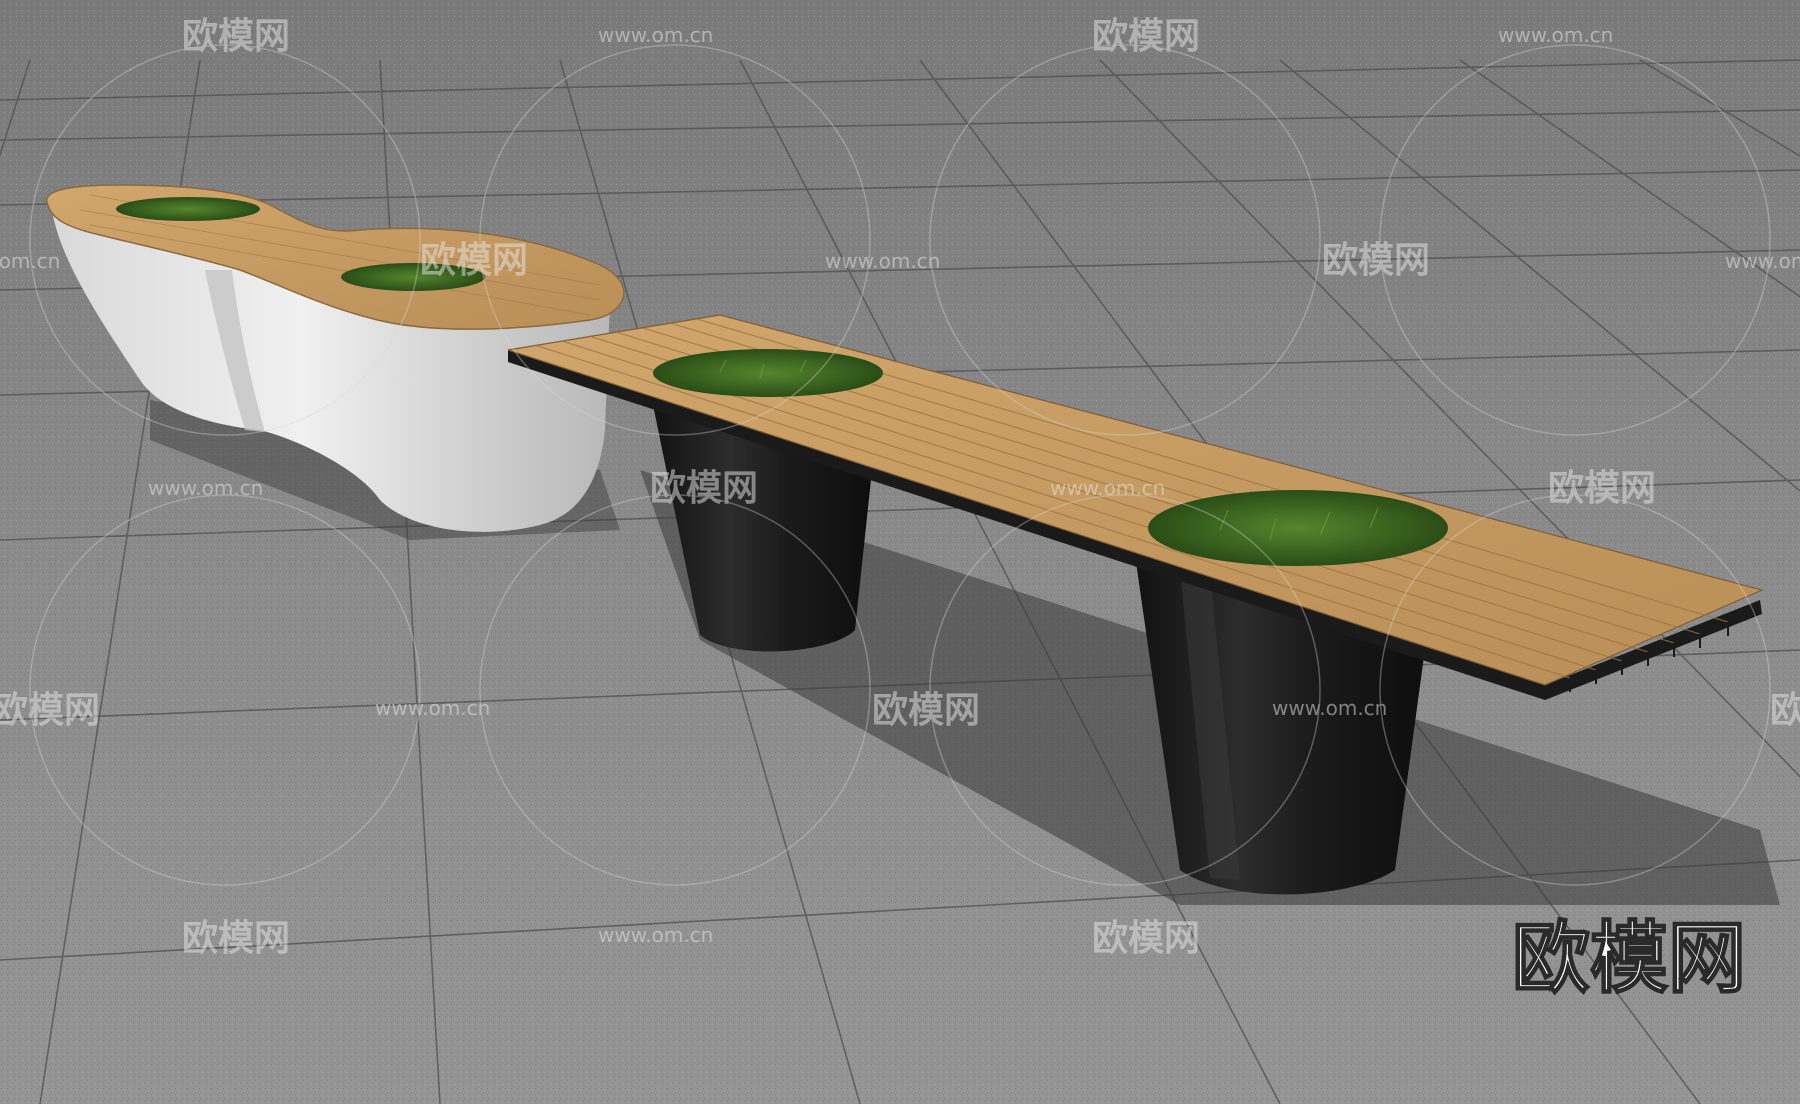 The image size is (1800, 1104). What do you see at coordinates (1629, 959) in the screenshot?
I see `corner-brand-logo: 欧模网` at bounding box center [1629, 959].